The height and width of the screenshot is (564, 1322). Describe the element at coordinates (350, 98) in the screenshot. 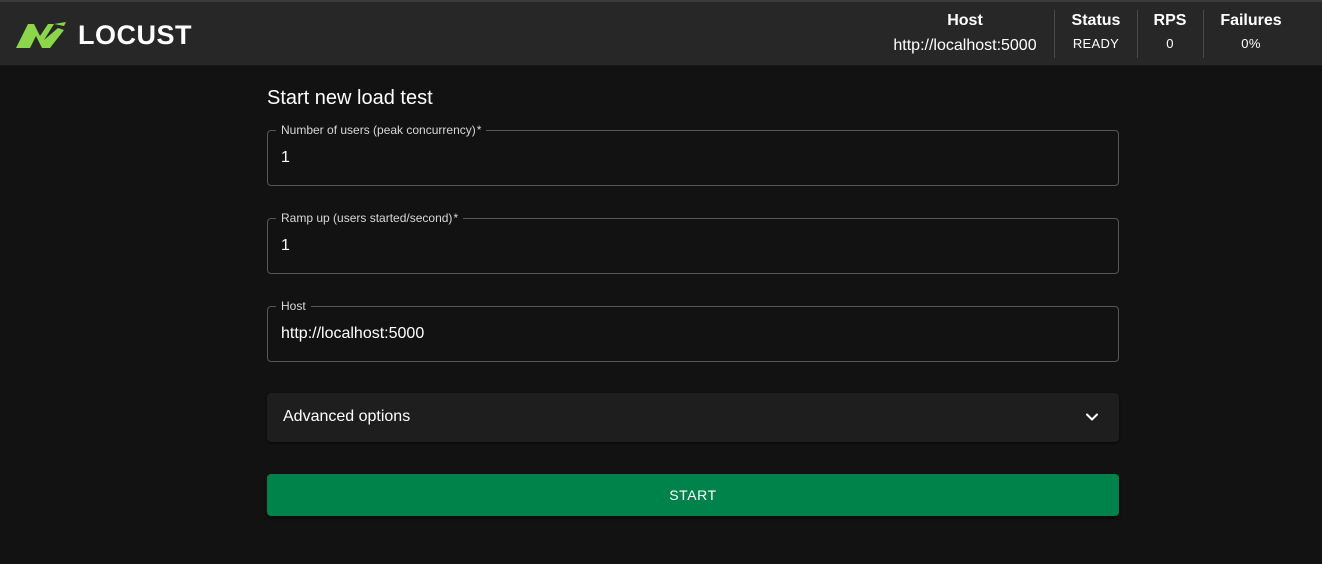

I see `form-title: Start new load test` at that location.